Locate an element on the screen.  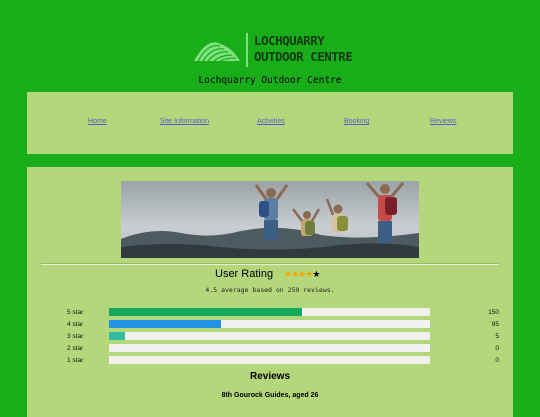
rating-title: User Rating is located at coordinates (244, 274).